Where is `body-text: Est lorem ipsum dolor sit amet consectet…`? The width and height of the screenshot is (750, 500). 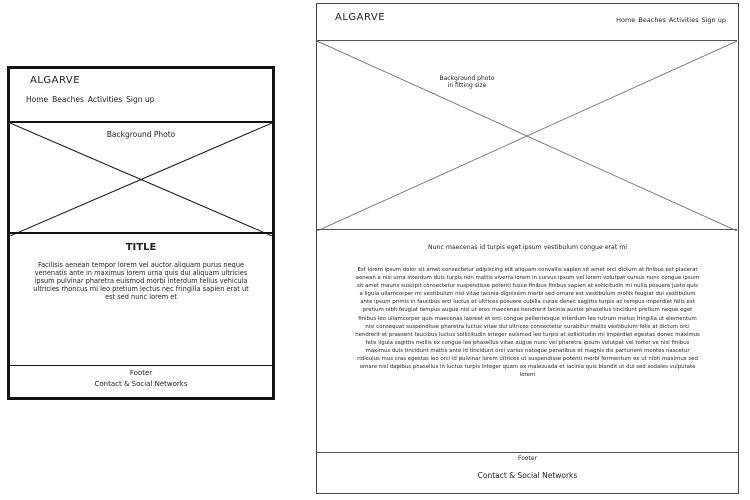
body-text: Est lorem ipsum dolor sit amet consectet… is located at coordinates (527, 323).